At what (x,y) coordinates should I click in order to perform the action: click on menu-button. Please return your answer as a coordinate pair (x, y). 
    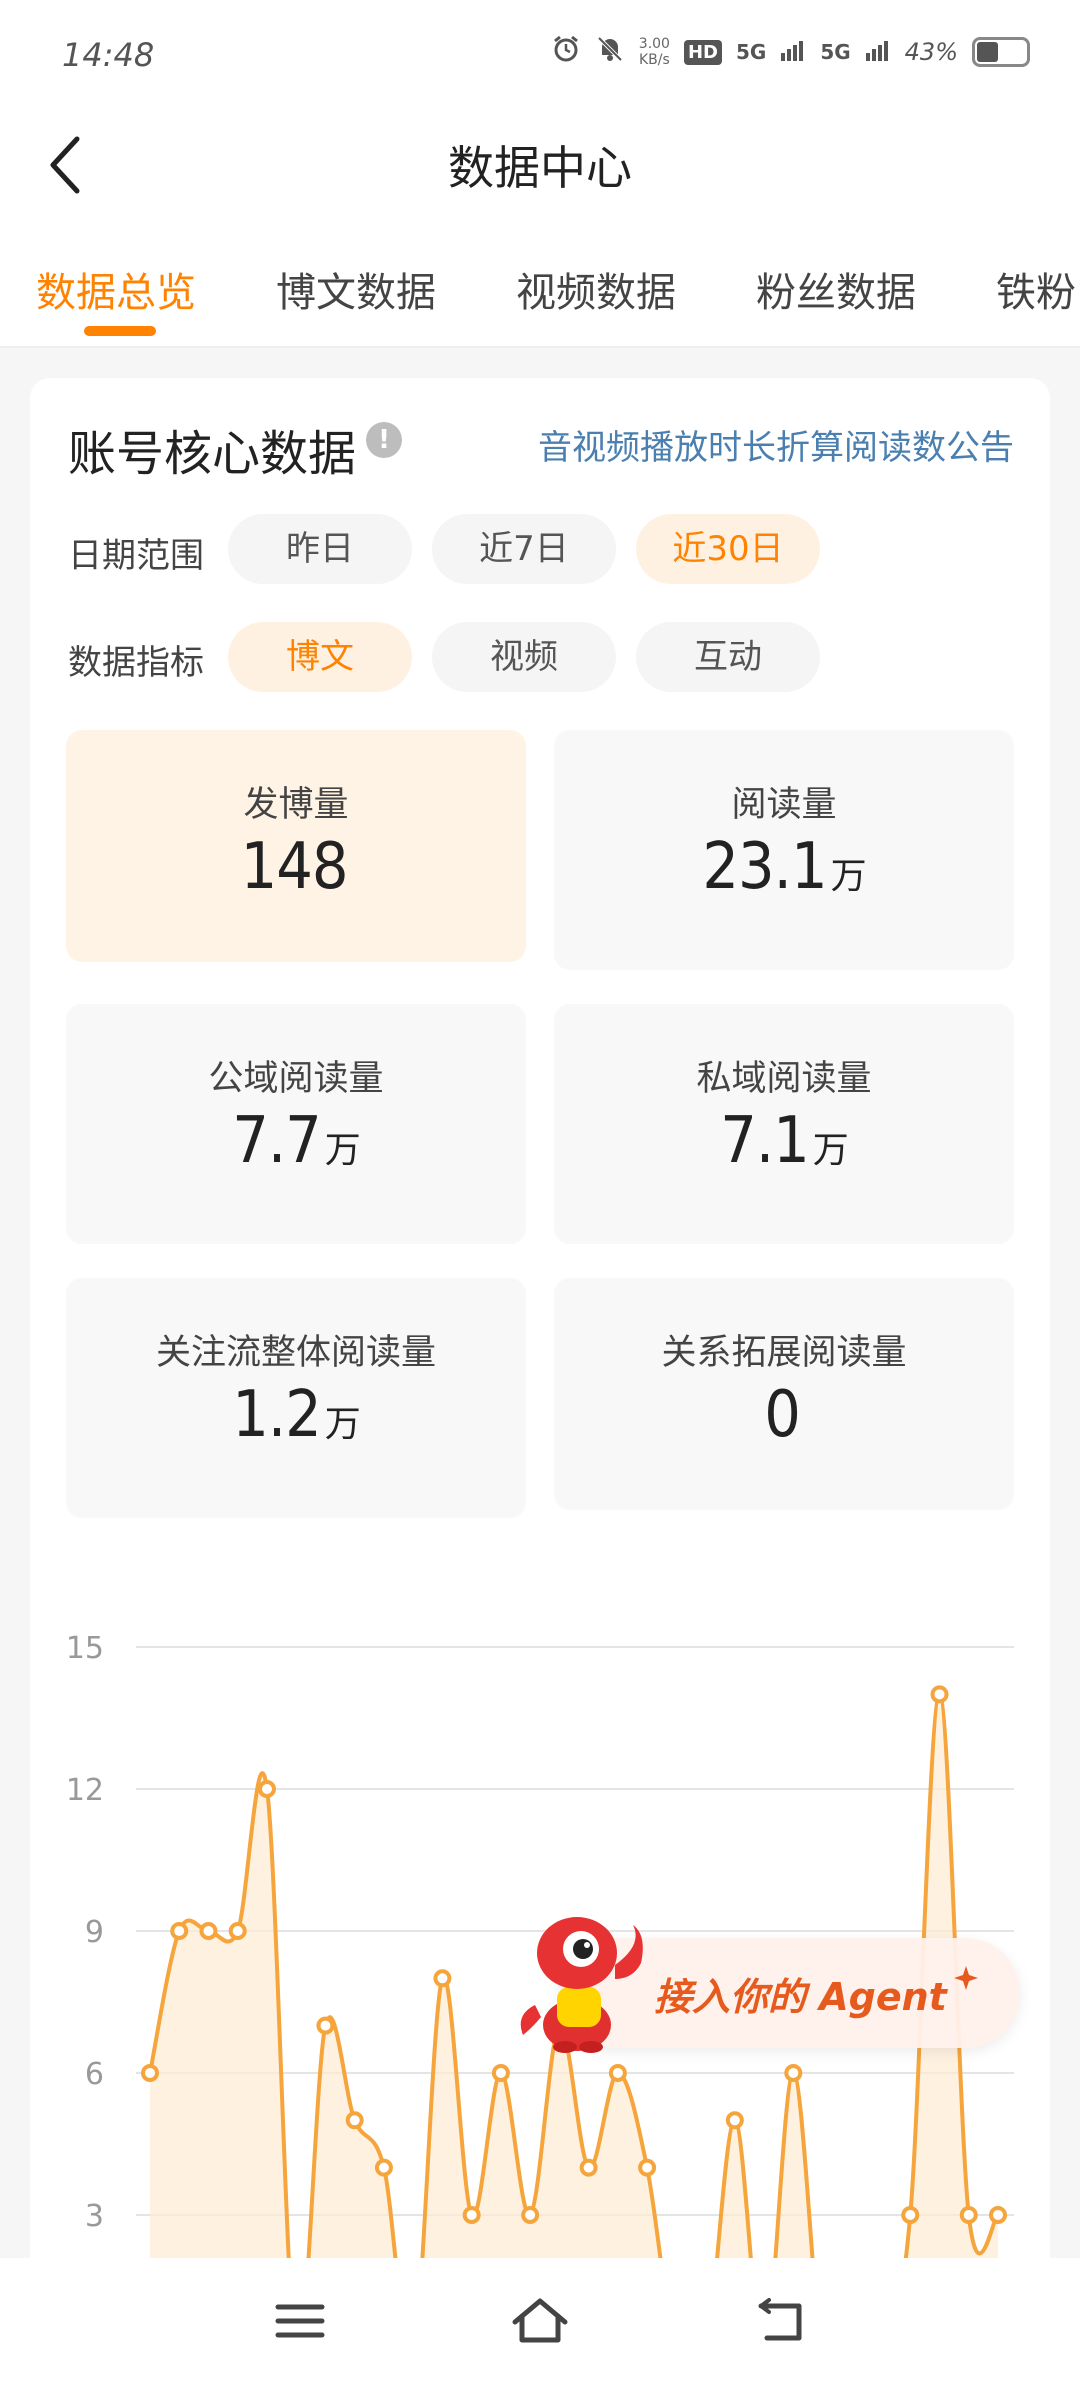
    Looking at the image, I should click on (300, 2321).